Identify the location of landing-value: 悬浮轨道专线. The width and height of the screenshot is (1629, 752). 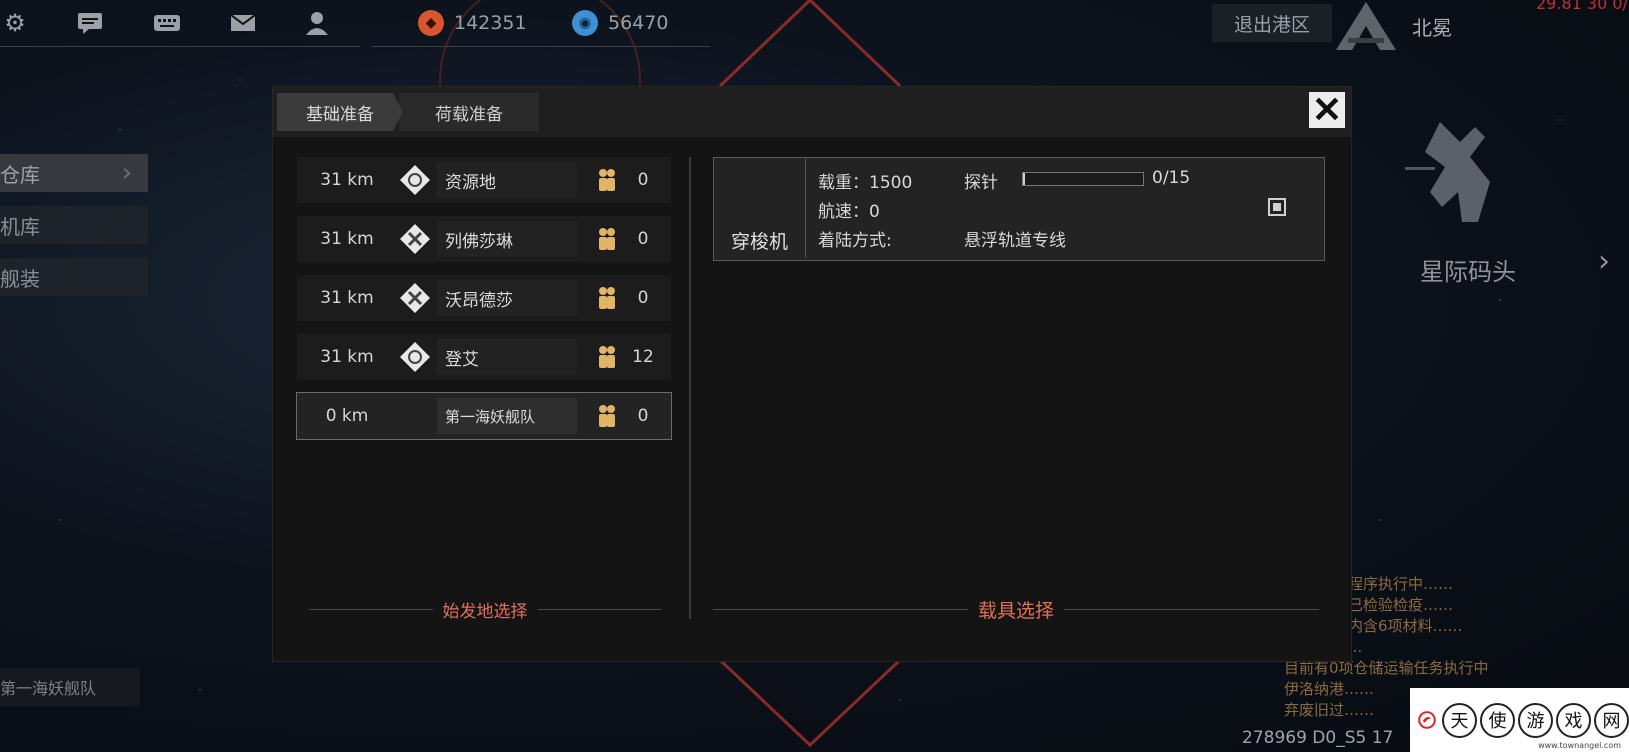
(1015, 241).